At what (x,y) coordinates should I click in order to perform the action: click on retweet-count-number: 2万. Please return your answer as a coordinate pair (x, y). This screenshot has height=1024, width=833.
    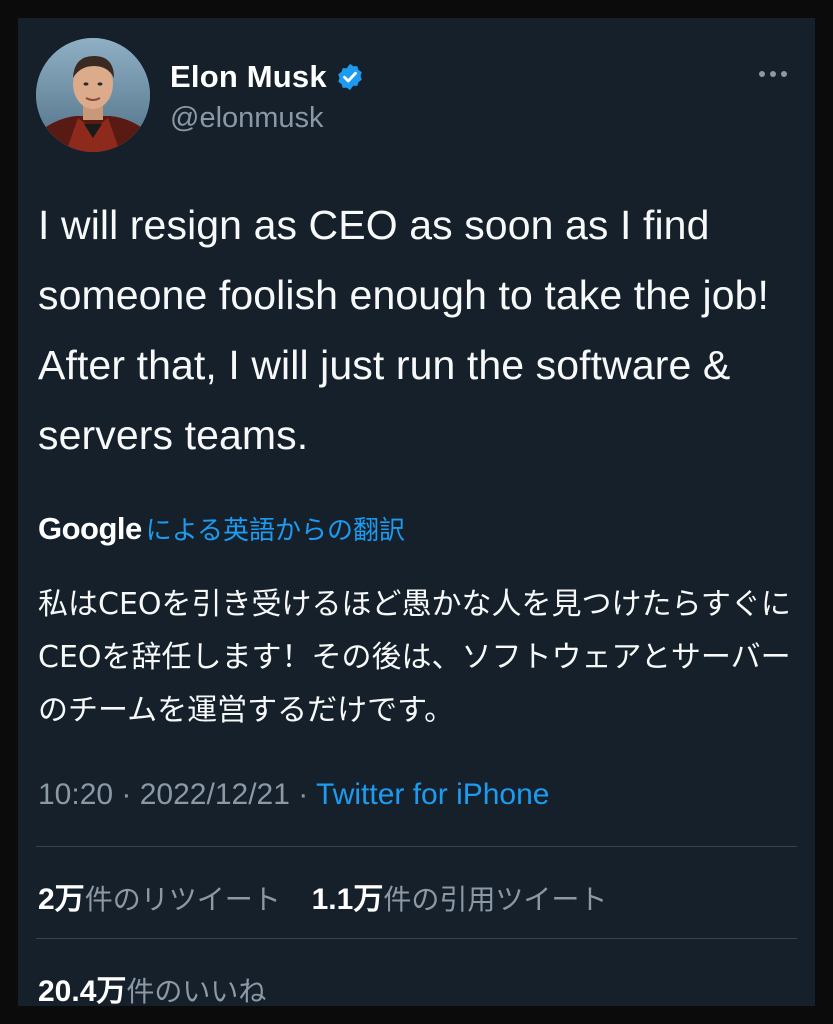
    Looking at the image, I should click on (61, 899).